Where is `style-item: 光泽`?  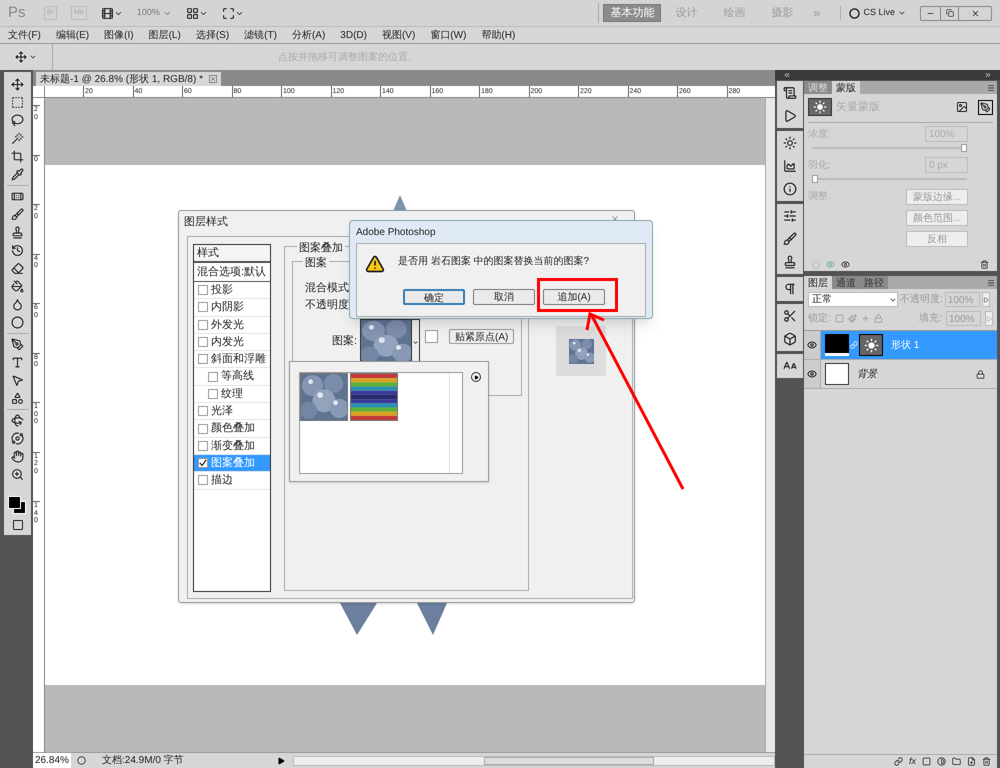
style-item: 光泽 is located at coordinates (232, 411).